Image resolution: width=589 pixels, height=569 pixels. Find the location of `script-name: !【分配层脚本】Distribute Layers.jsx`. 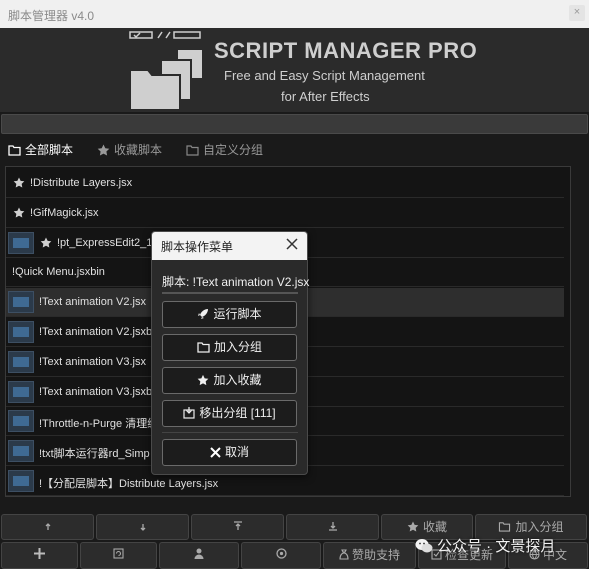

script-name: !【分配层脚本】Distribute Layers.jsx is located at coordinates (129, 484).